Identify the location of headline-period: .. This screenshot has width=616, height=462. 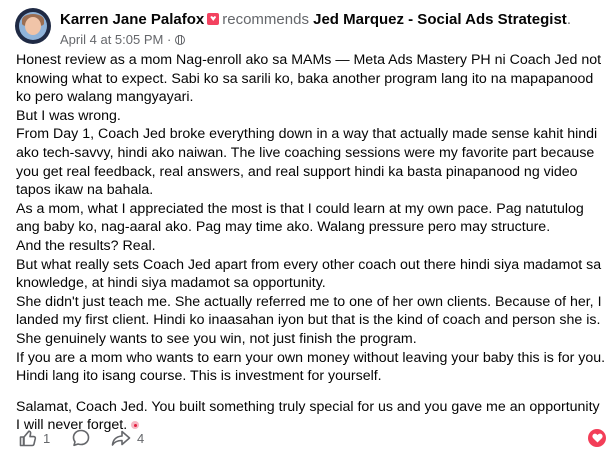
(568, 19).